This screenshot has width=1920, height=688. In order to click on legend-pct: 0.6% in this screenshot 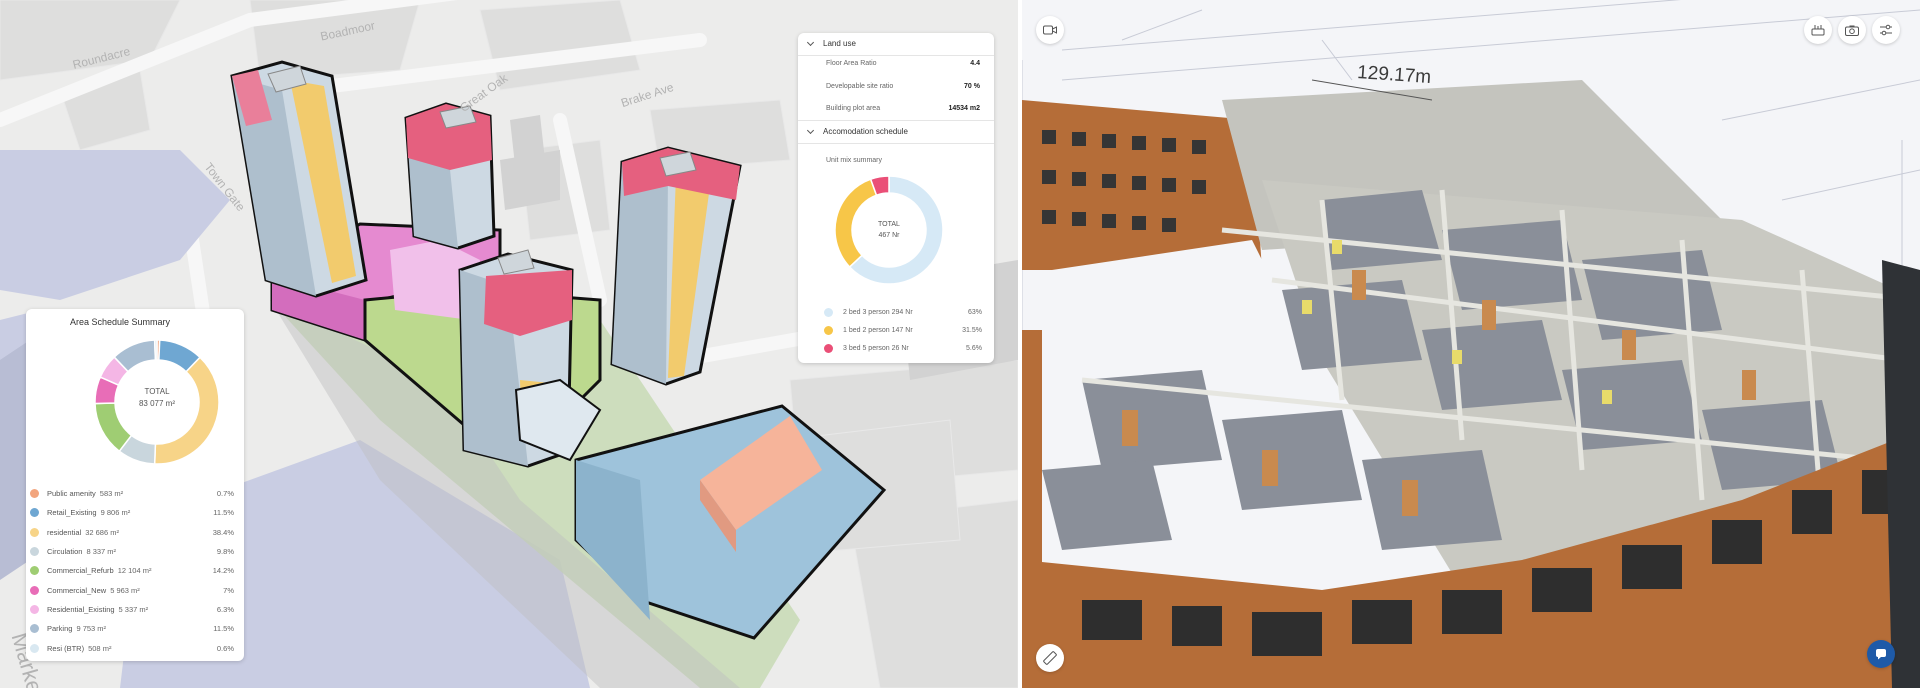, I will do `click(225, 648)`.